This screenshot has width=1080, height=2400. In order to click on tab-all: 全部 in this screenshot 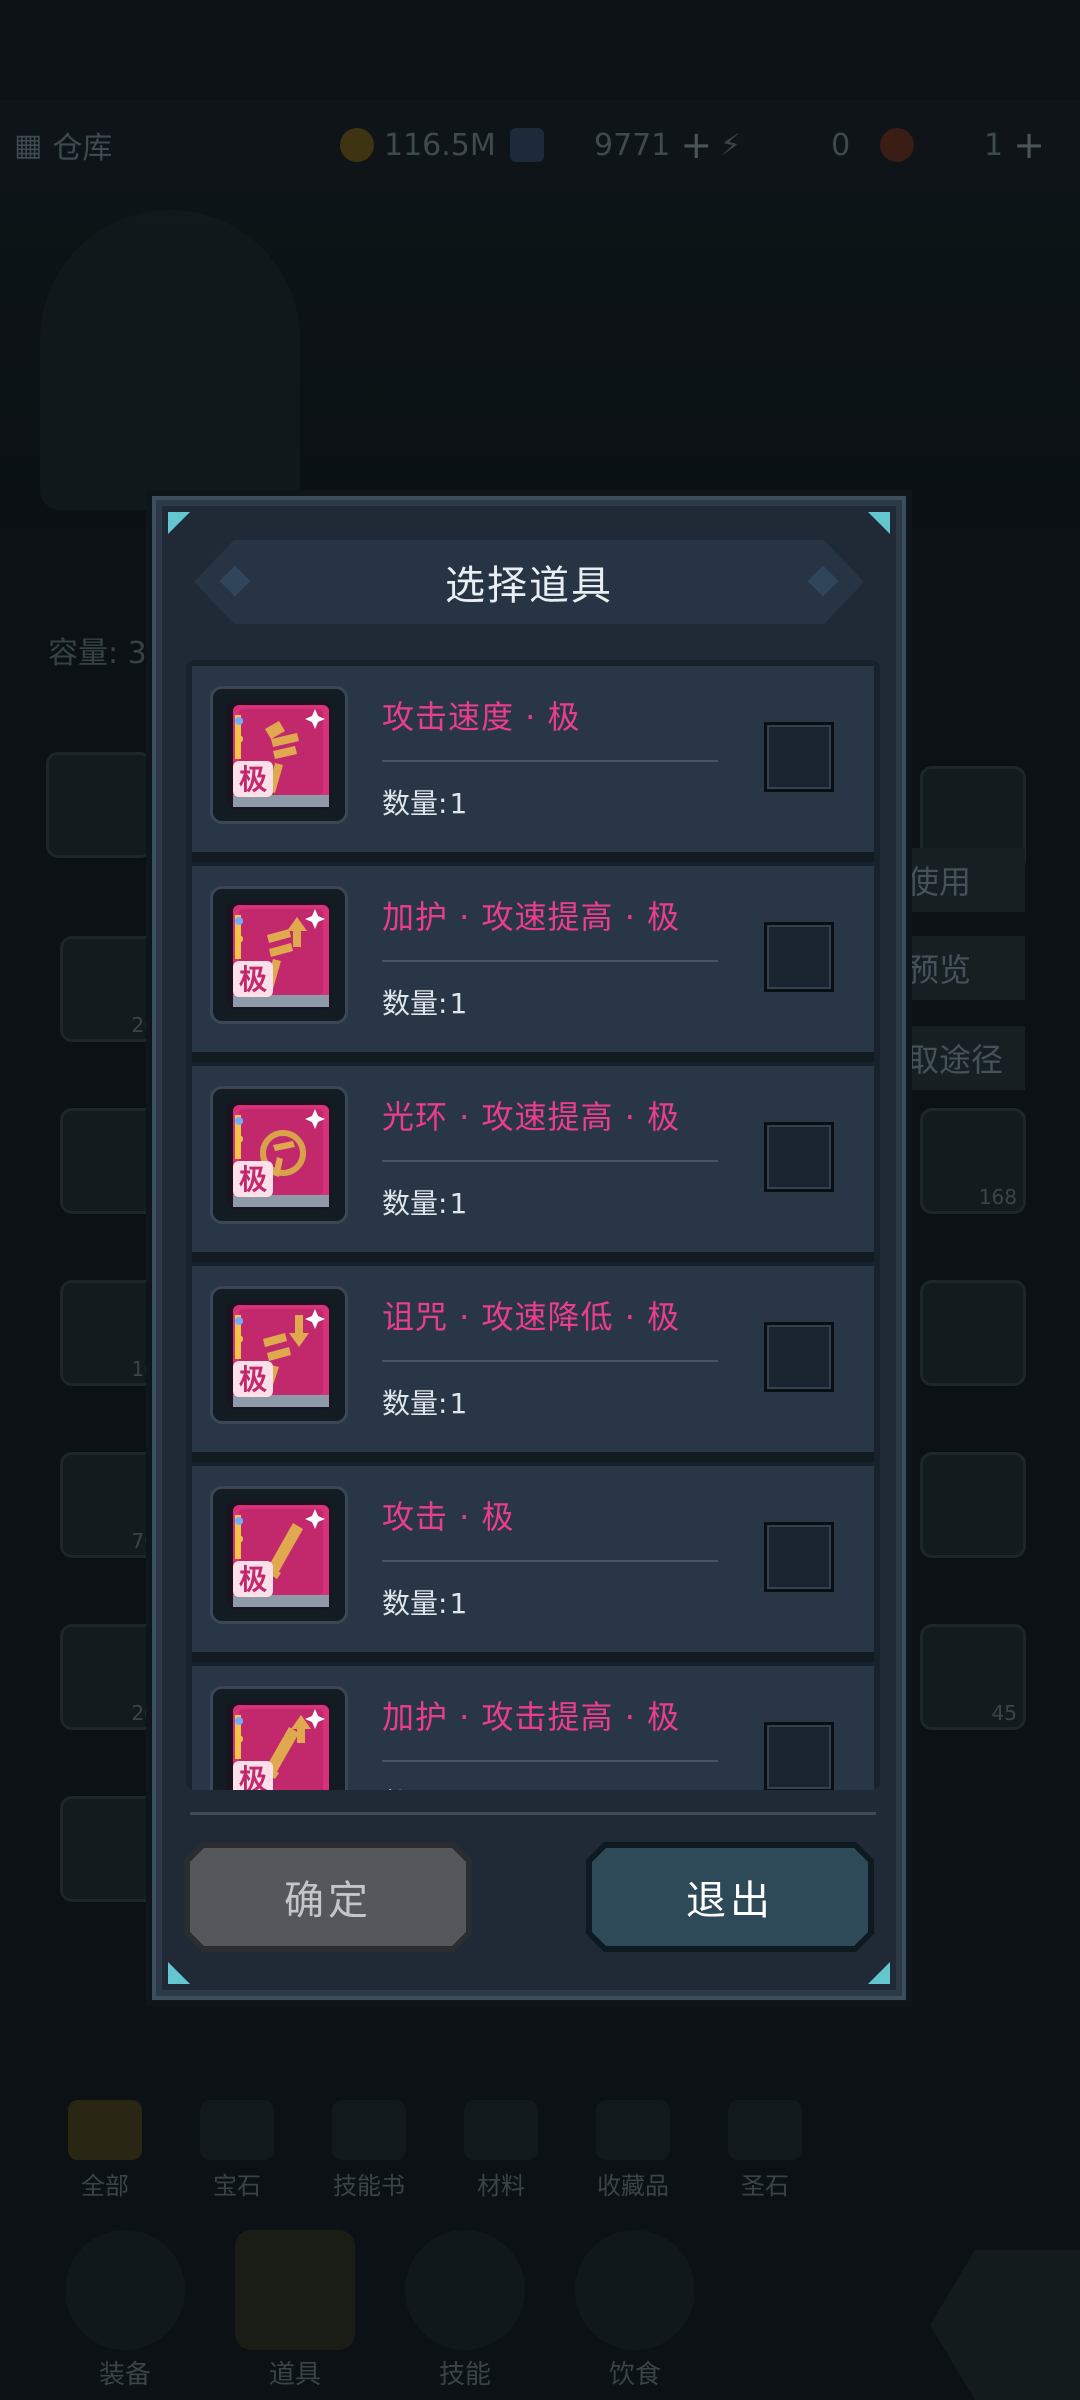, I will do `click(105, 2150)`.